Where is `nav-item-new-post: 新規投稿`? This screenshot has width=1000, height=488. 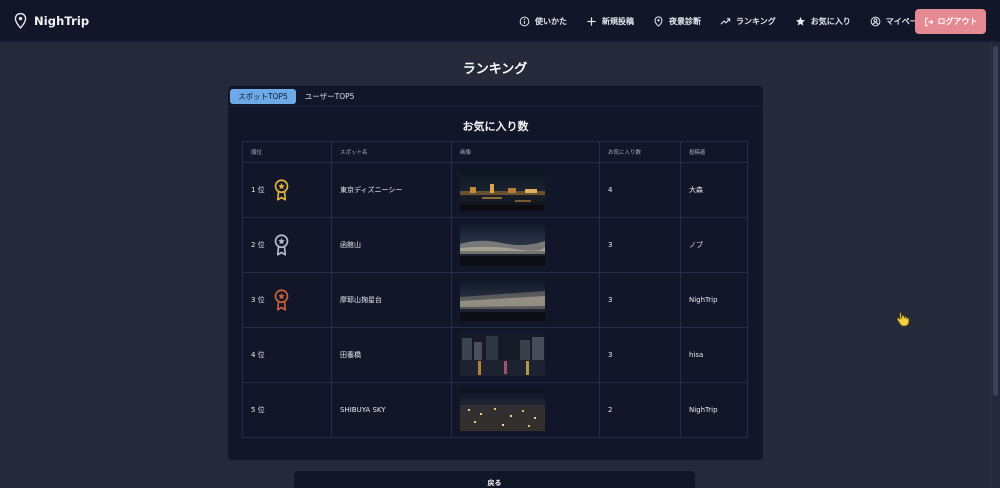 nav-item-new-post: 新規投稿 is located at coordinates (610, 21).